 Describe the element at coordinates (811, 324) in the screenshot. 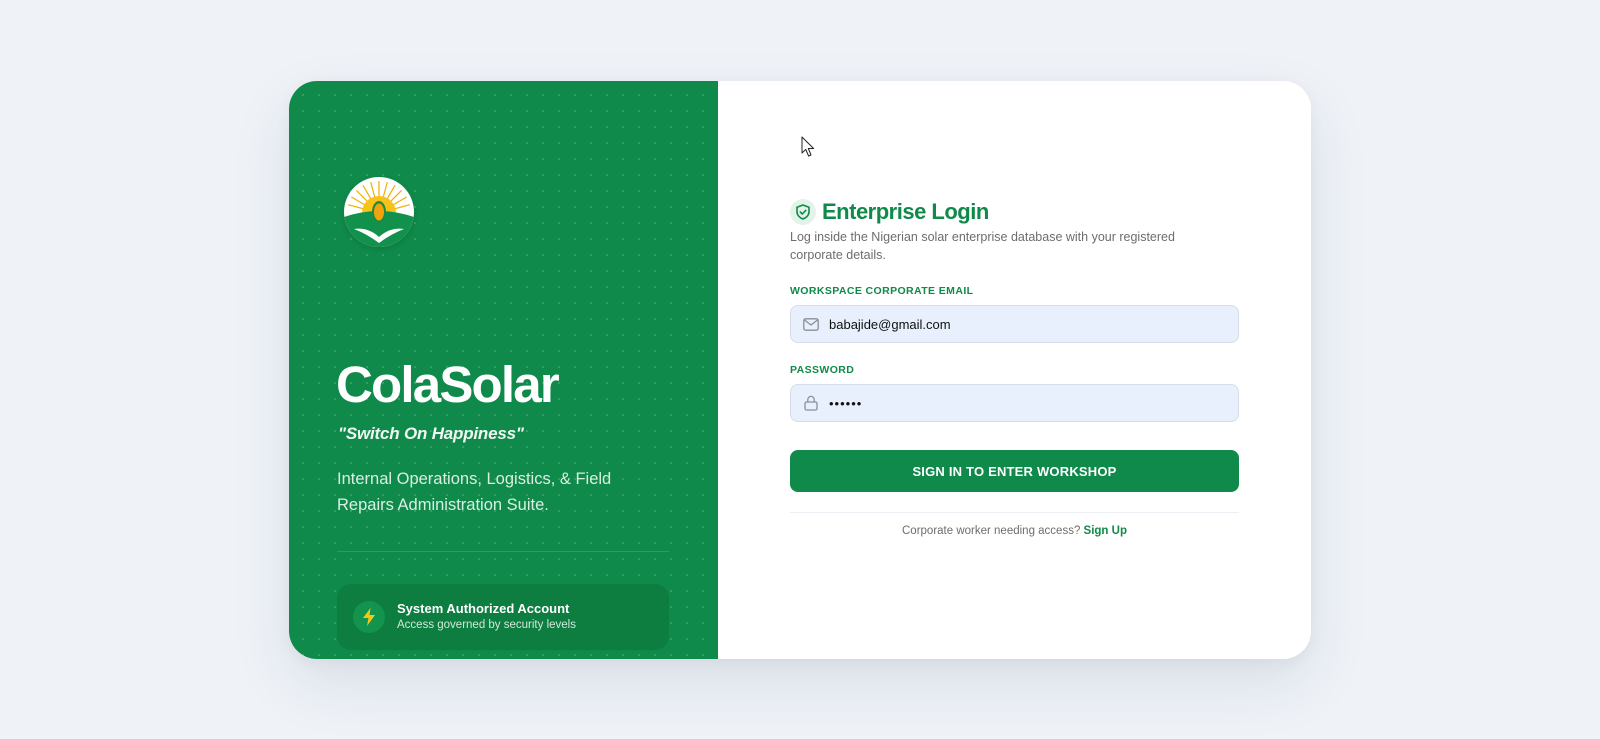

I see `mail-icon` at that location.